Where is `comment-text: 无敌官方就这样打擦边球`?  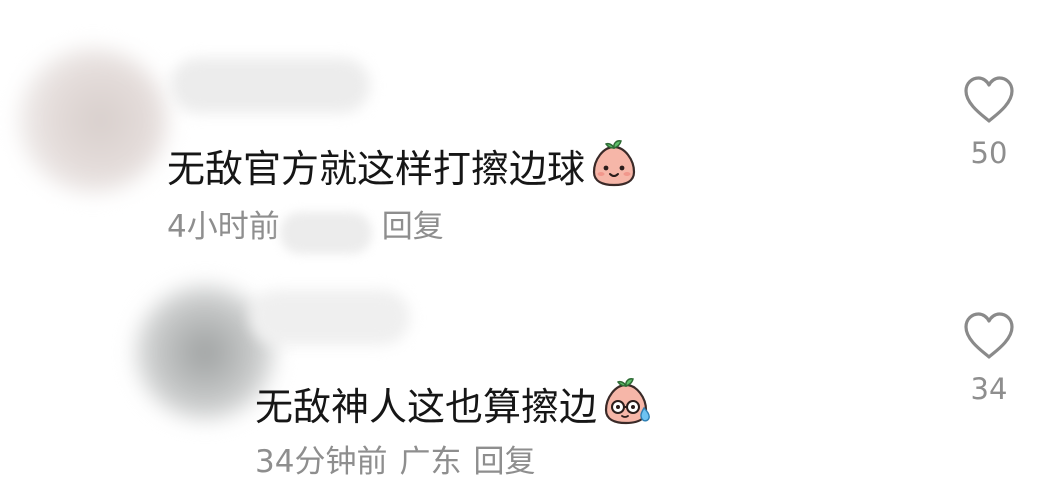 comment-text: 无敌官方就这样打擦边球 is located at coordinates (403, 168).